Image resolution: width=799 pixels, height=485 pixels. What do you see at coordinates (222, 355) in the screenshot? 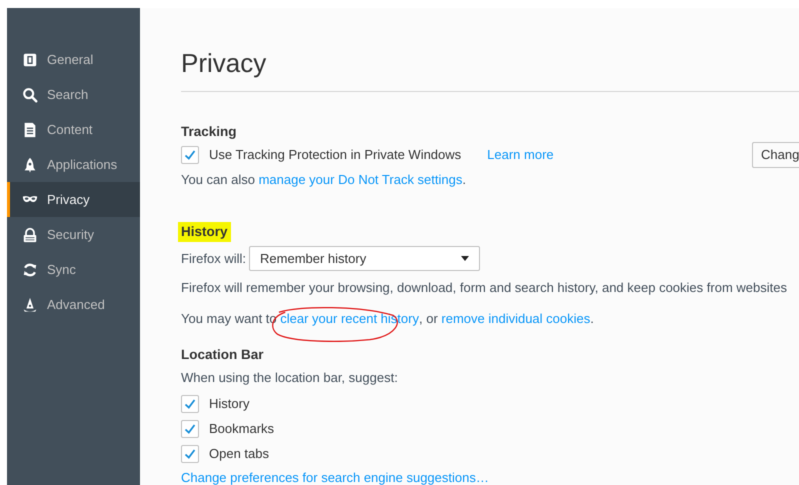
I see `section-heading: Location Bar` at bounding box center [222, 355].